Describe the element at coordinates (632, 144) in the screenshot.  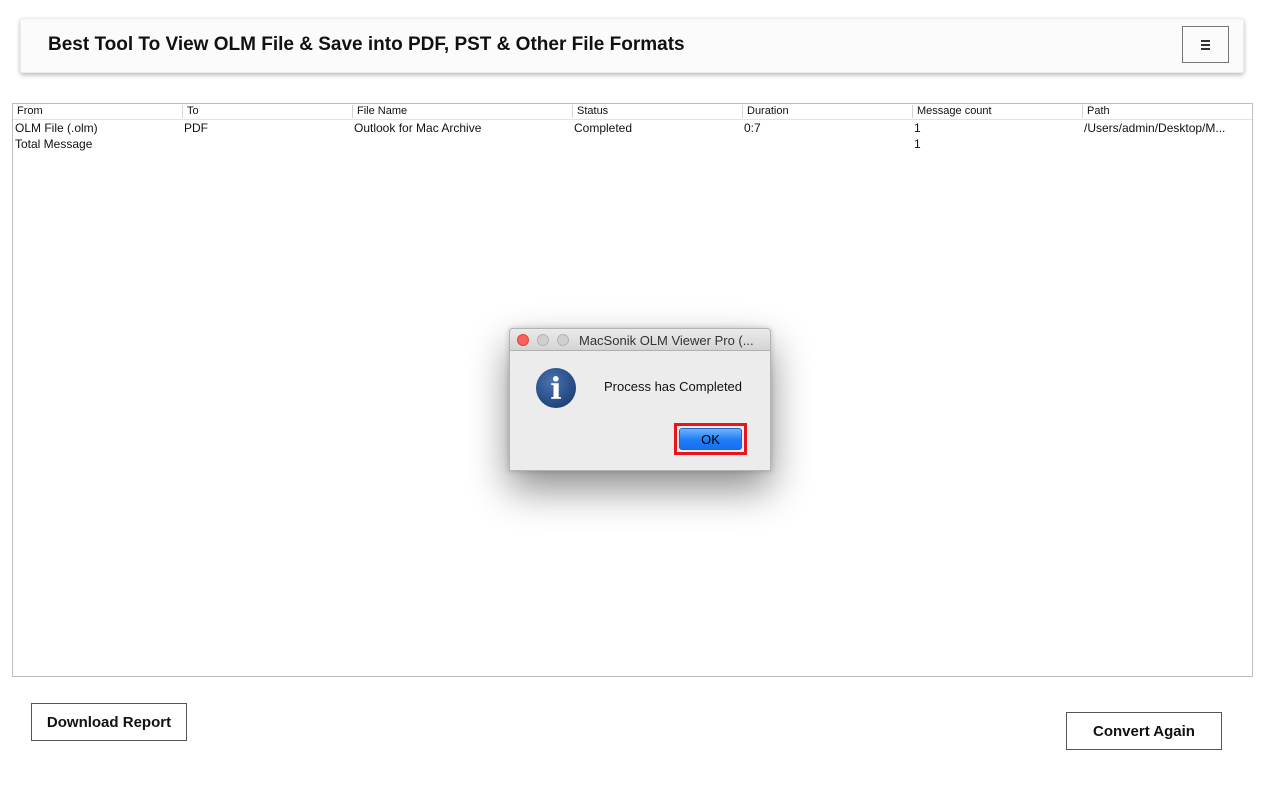
I see `table-row-total: Total Message 1` at that location.